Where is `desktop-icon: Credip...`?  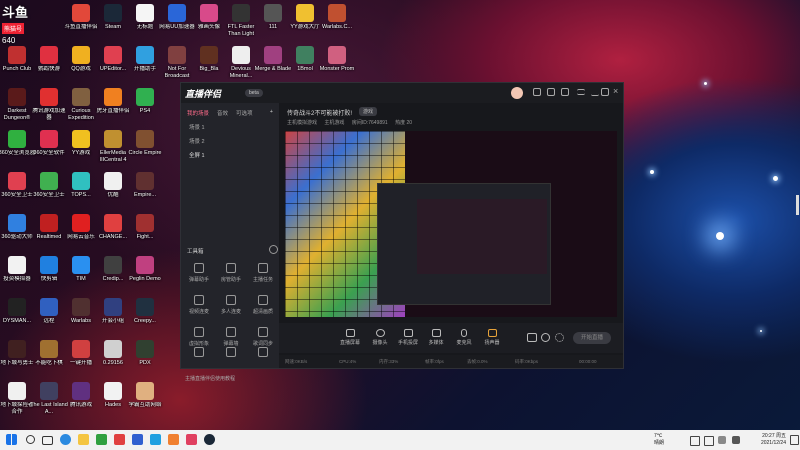 desktop-icon: Credip... is located at coordinates (113, 272).